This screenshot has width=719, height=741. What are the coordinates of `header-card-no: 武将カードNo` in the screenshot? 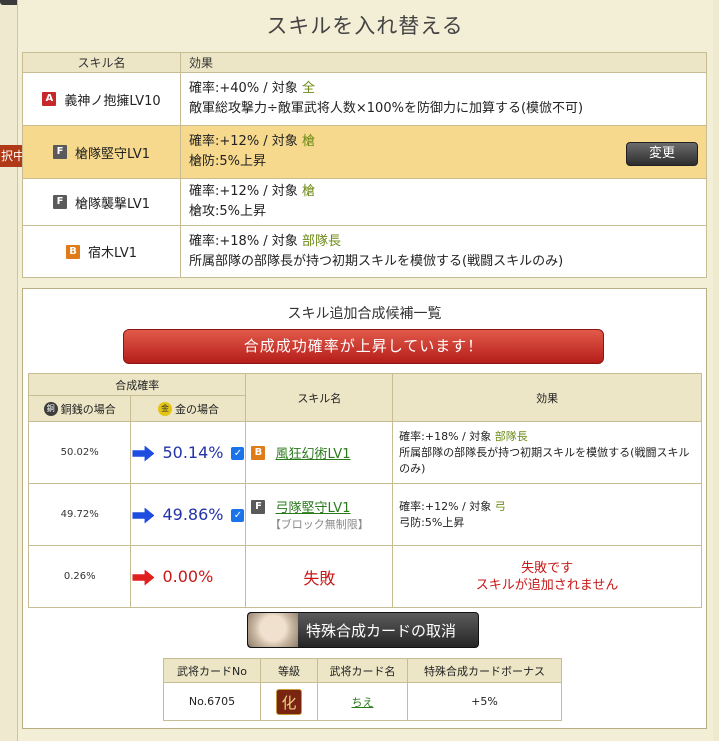 It's located at (212, 670).